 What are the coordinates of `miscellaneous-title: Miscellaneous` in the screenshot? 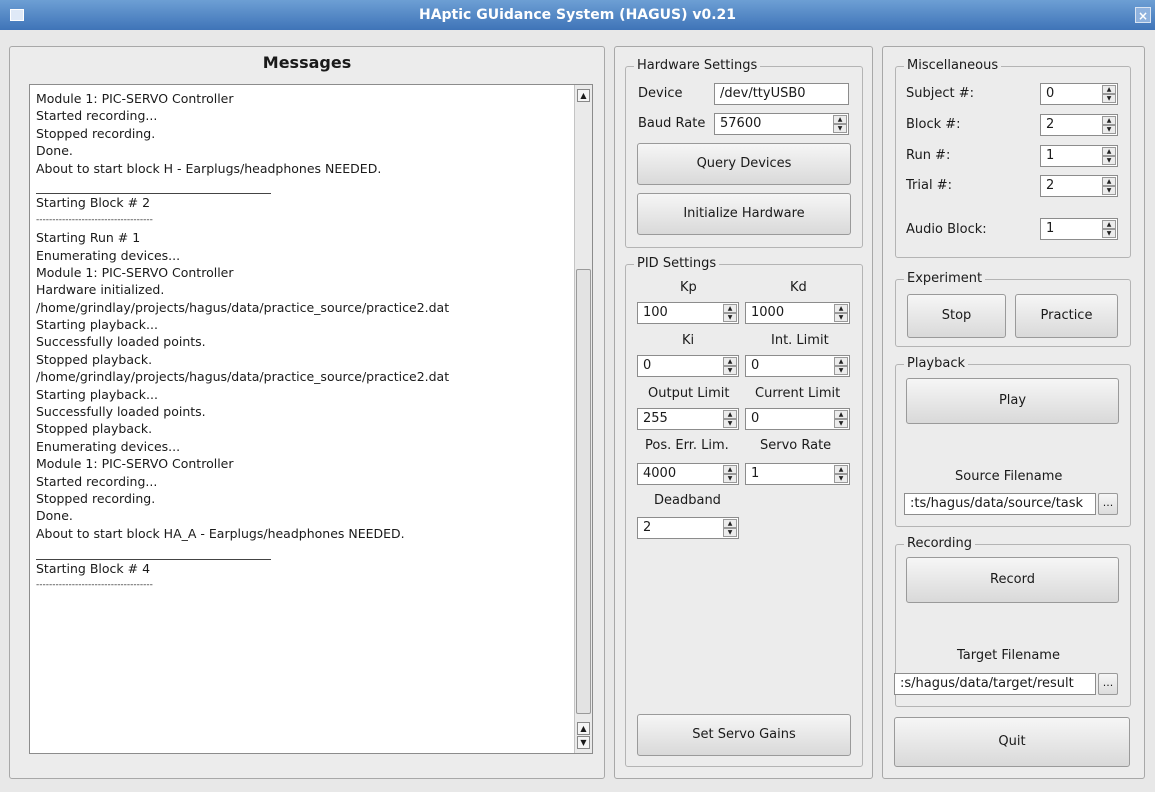 It's located at (953, 65).